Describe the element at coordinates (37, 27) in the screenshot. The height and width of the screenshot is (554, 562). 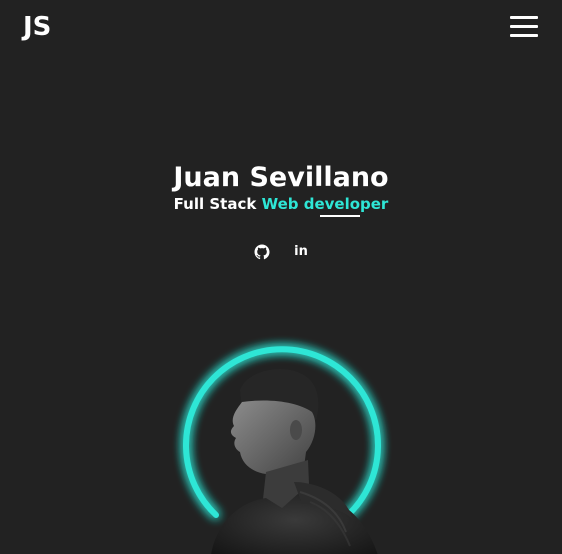
I see `site-logo: JS` at that location.